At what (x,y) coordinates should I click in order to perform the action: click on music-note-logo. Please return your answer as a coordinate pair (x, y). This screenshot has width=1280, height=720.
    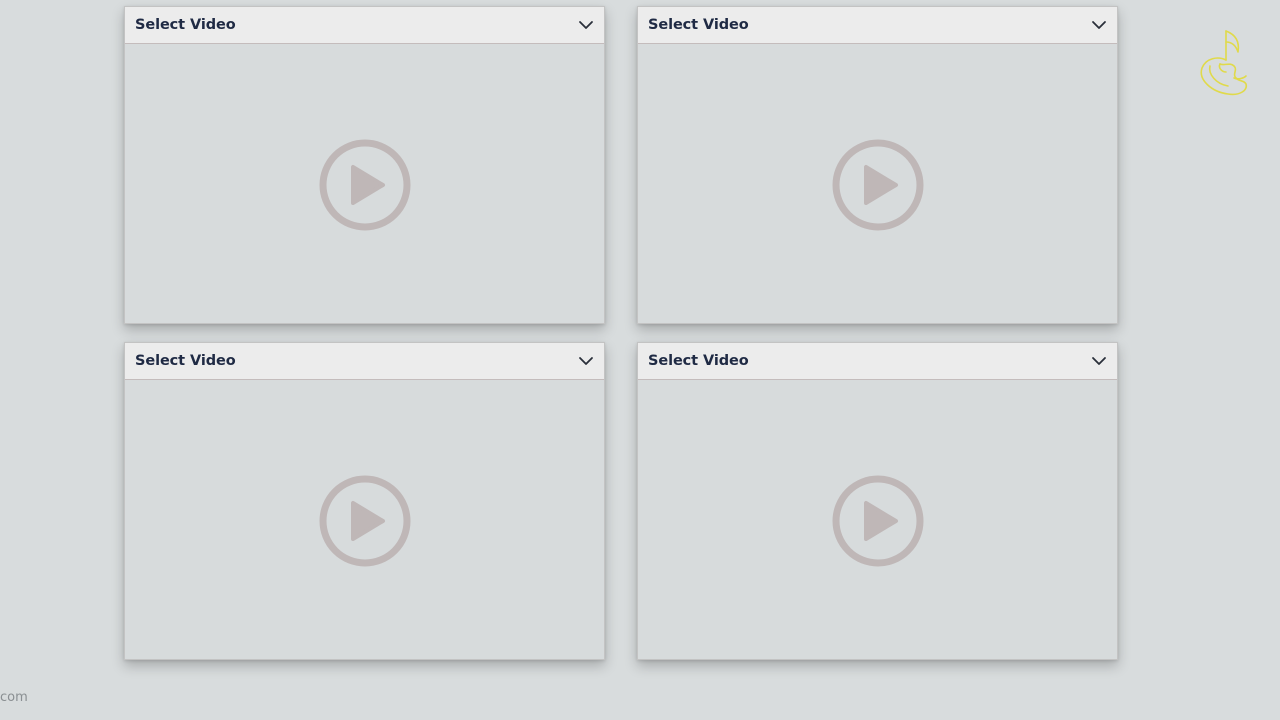
    Looking at the image, I should click on (1224, 63).